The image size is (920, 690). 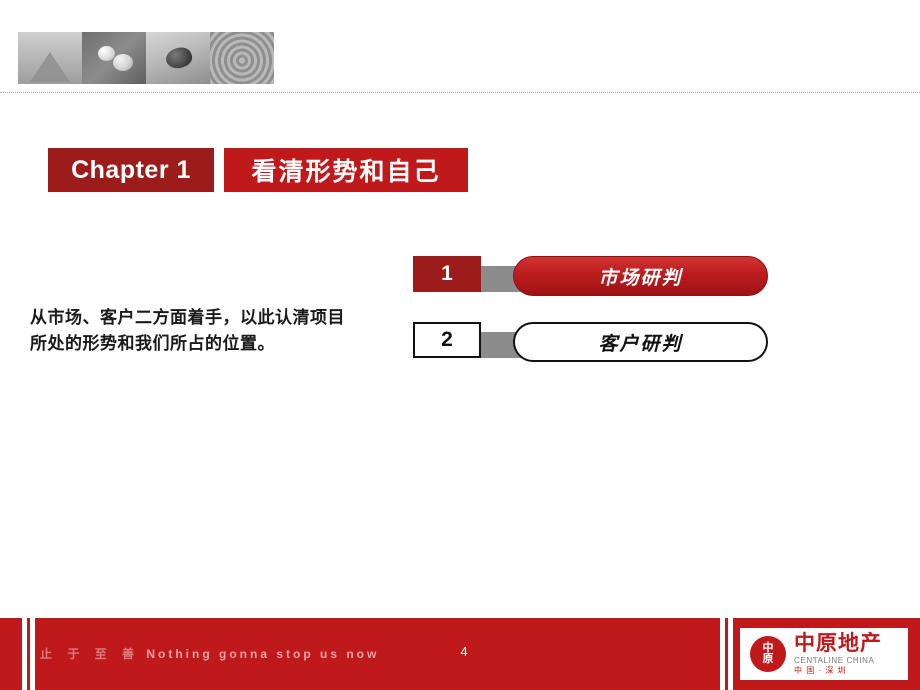 I want to click on logo-mark-icon: 中 原, so click(x=768, y=654).